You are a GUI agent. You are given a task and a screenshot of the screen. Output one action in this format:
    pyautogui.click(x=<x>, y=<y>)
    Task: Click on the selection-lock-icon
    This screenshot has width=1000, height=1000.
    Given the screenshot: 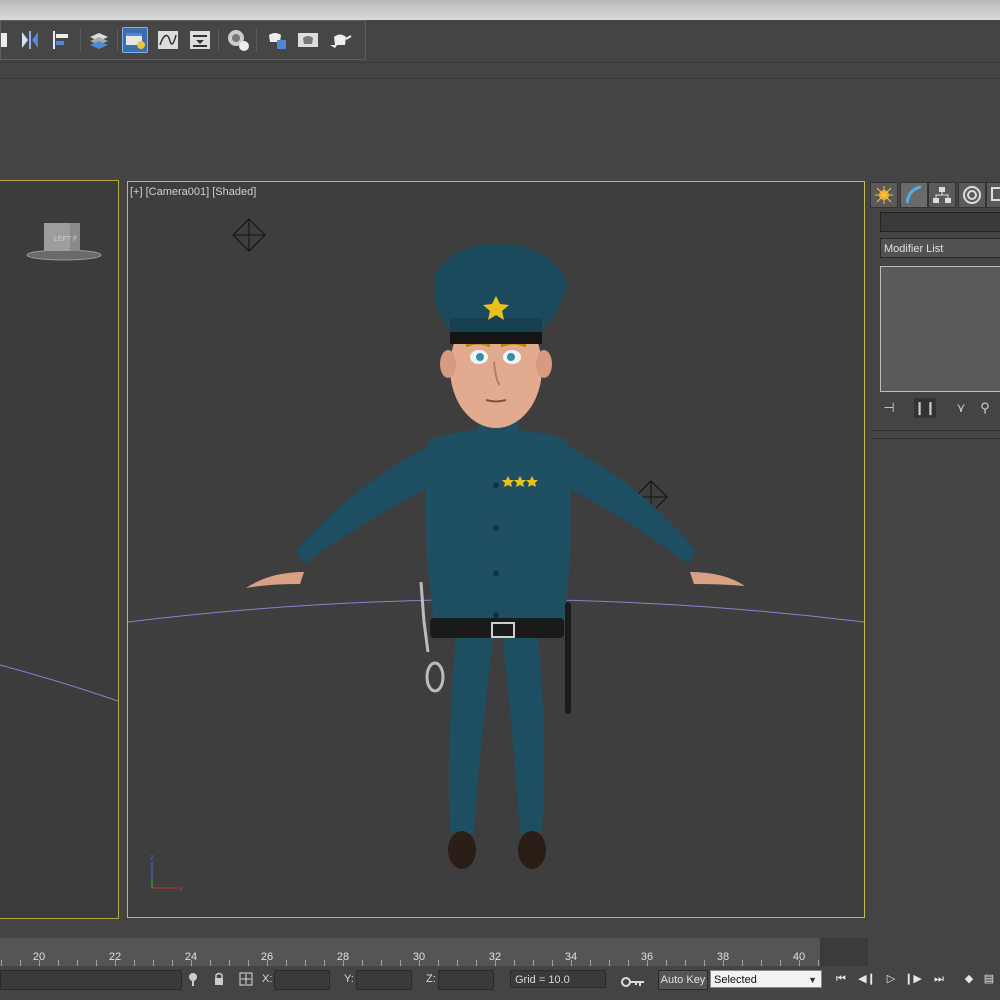 What is the action you would take?
    pyautogui.click(x=219, y=979)
    